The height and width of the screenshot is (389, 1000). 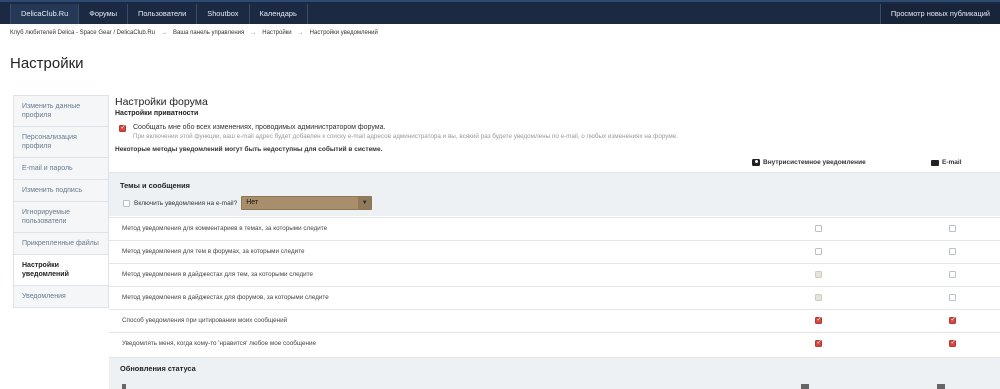 What do you see at coordinates (935, 162) in the screenshot?
I see `envelope-icon` at bounding box center [935, 162].